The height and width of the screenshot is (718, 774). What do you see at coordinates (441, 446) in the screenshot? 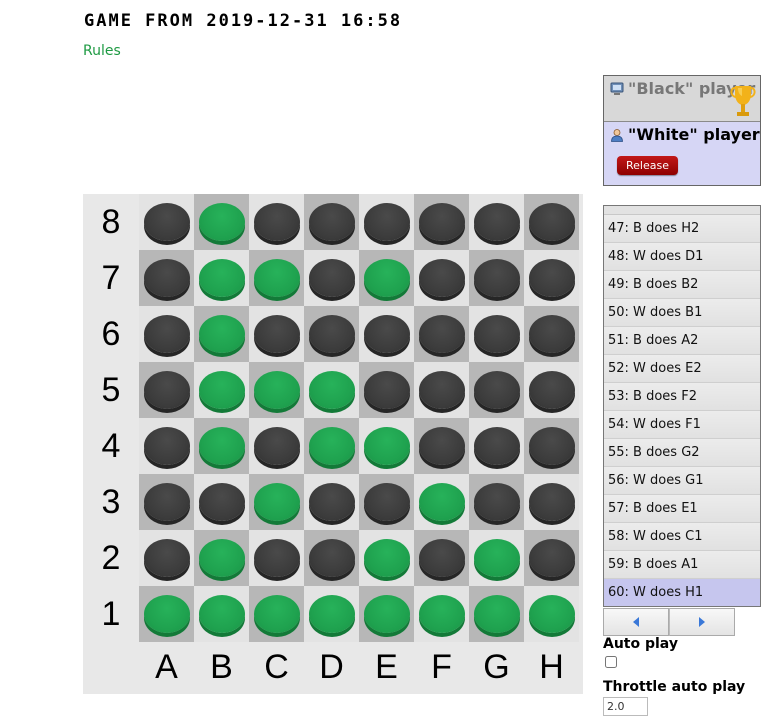
I see `board-square-f4` at bounding box center [441, 446].